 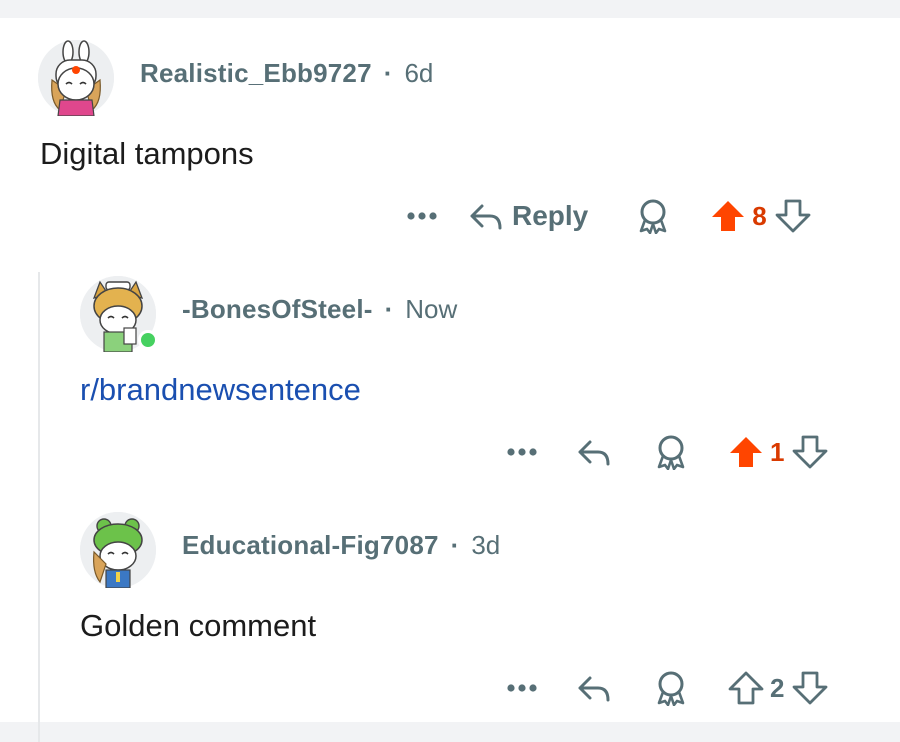 I want to click on comment-meta: -BonesOfSteel- · Now, so click(x=319, y=309).